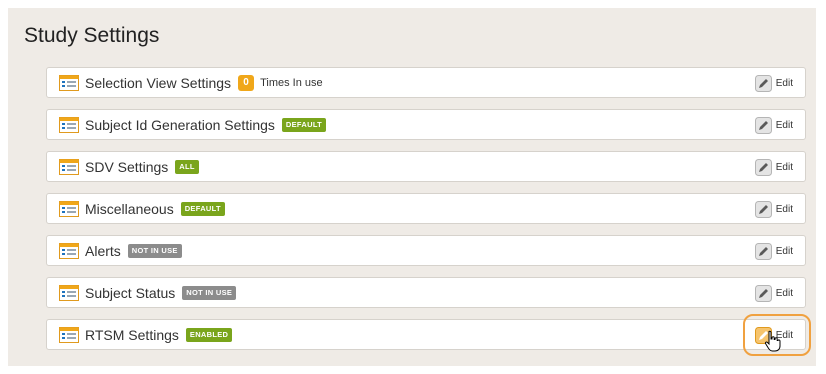 Image resolution: width=826 pixels, height=374 pixels. What do you see at coordinates (187, 166) in the screenshot?
I see `status-badge: ALL` at bounding box center [187, 166].